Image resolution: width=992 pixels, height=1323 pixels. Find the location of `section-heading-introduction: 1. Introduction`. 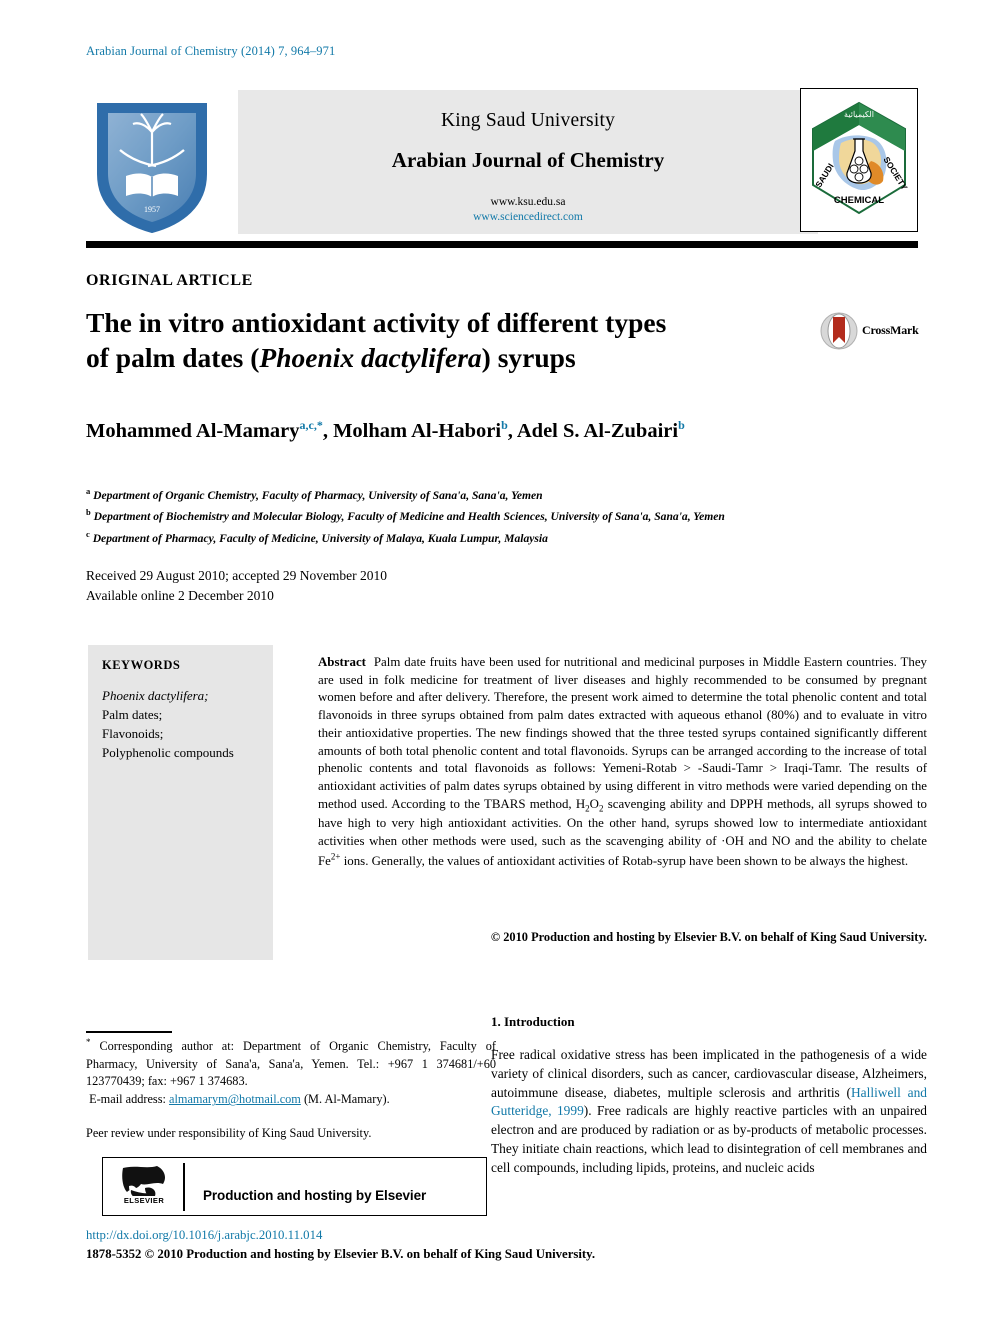

section-heading-introduction: 1. Introduction is located at coordinates (533, 1021).